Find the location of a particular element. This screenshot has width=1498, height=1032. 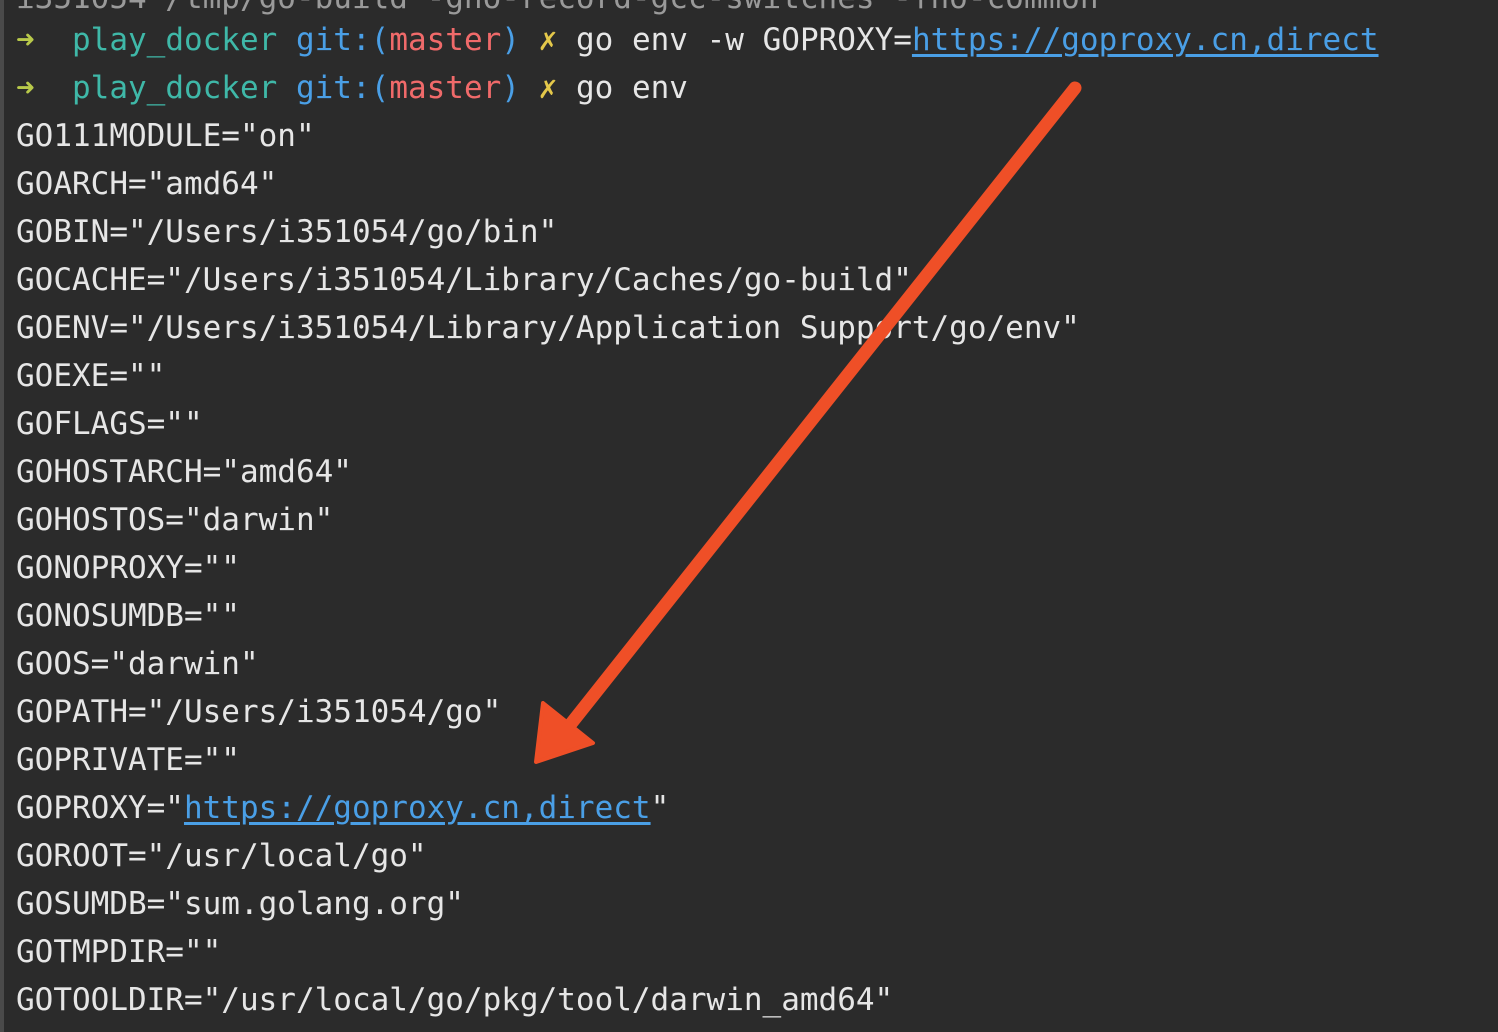

env-line-goexe: GOEXE="" is located at coordinates (91, 376).